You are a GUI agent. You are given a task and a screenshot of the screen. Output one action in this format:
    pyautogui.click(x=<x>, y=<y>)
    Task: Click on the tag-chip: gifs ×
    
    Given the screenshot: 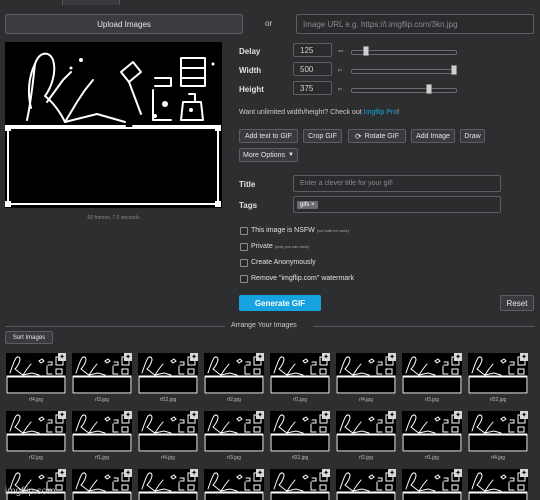 What is the action you would take?
    pyautogui.click(x=307, y=204)
    